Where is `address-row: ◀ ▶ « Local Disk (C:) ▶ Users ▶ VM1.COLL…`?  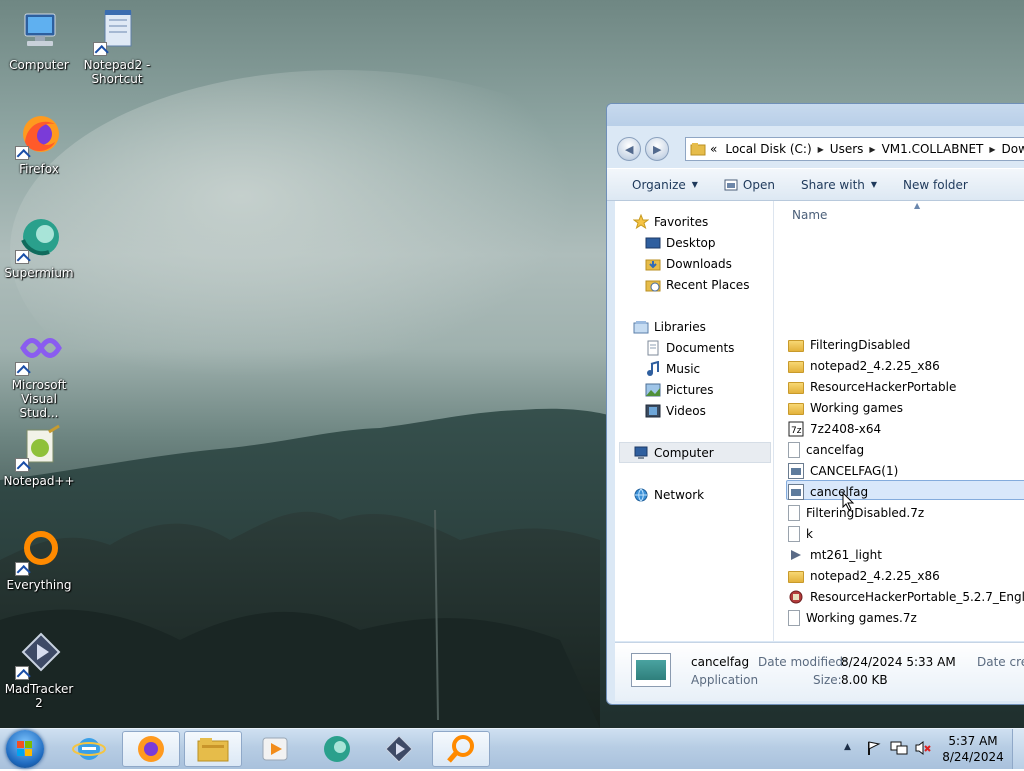
address-row: ◀ ▶ « Local Disk (C:) ▶ Users ▶ VM1.COLL… is located at coordinates (818, 150).